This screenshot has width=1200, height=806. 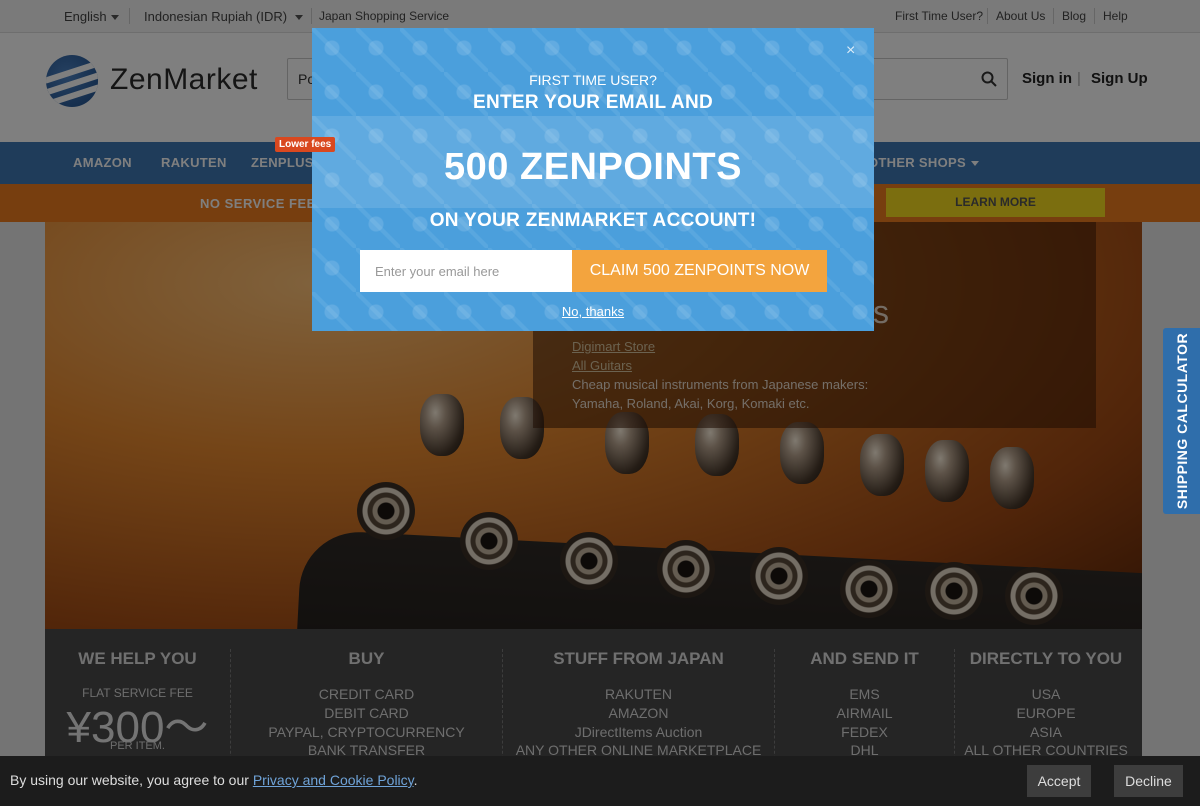 I want to click on lower-fees-badge: Lower fees, so click(x=305, y=144).